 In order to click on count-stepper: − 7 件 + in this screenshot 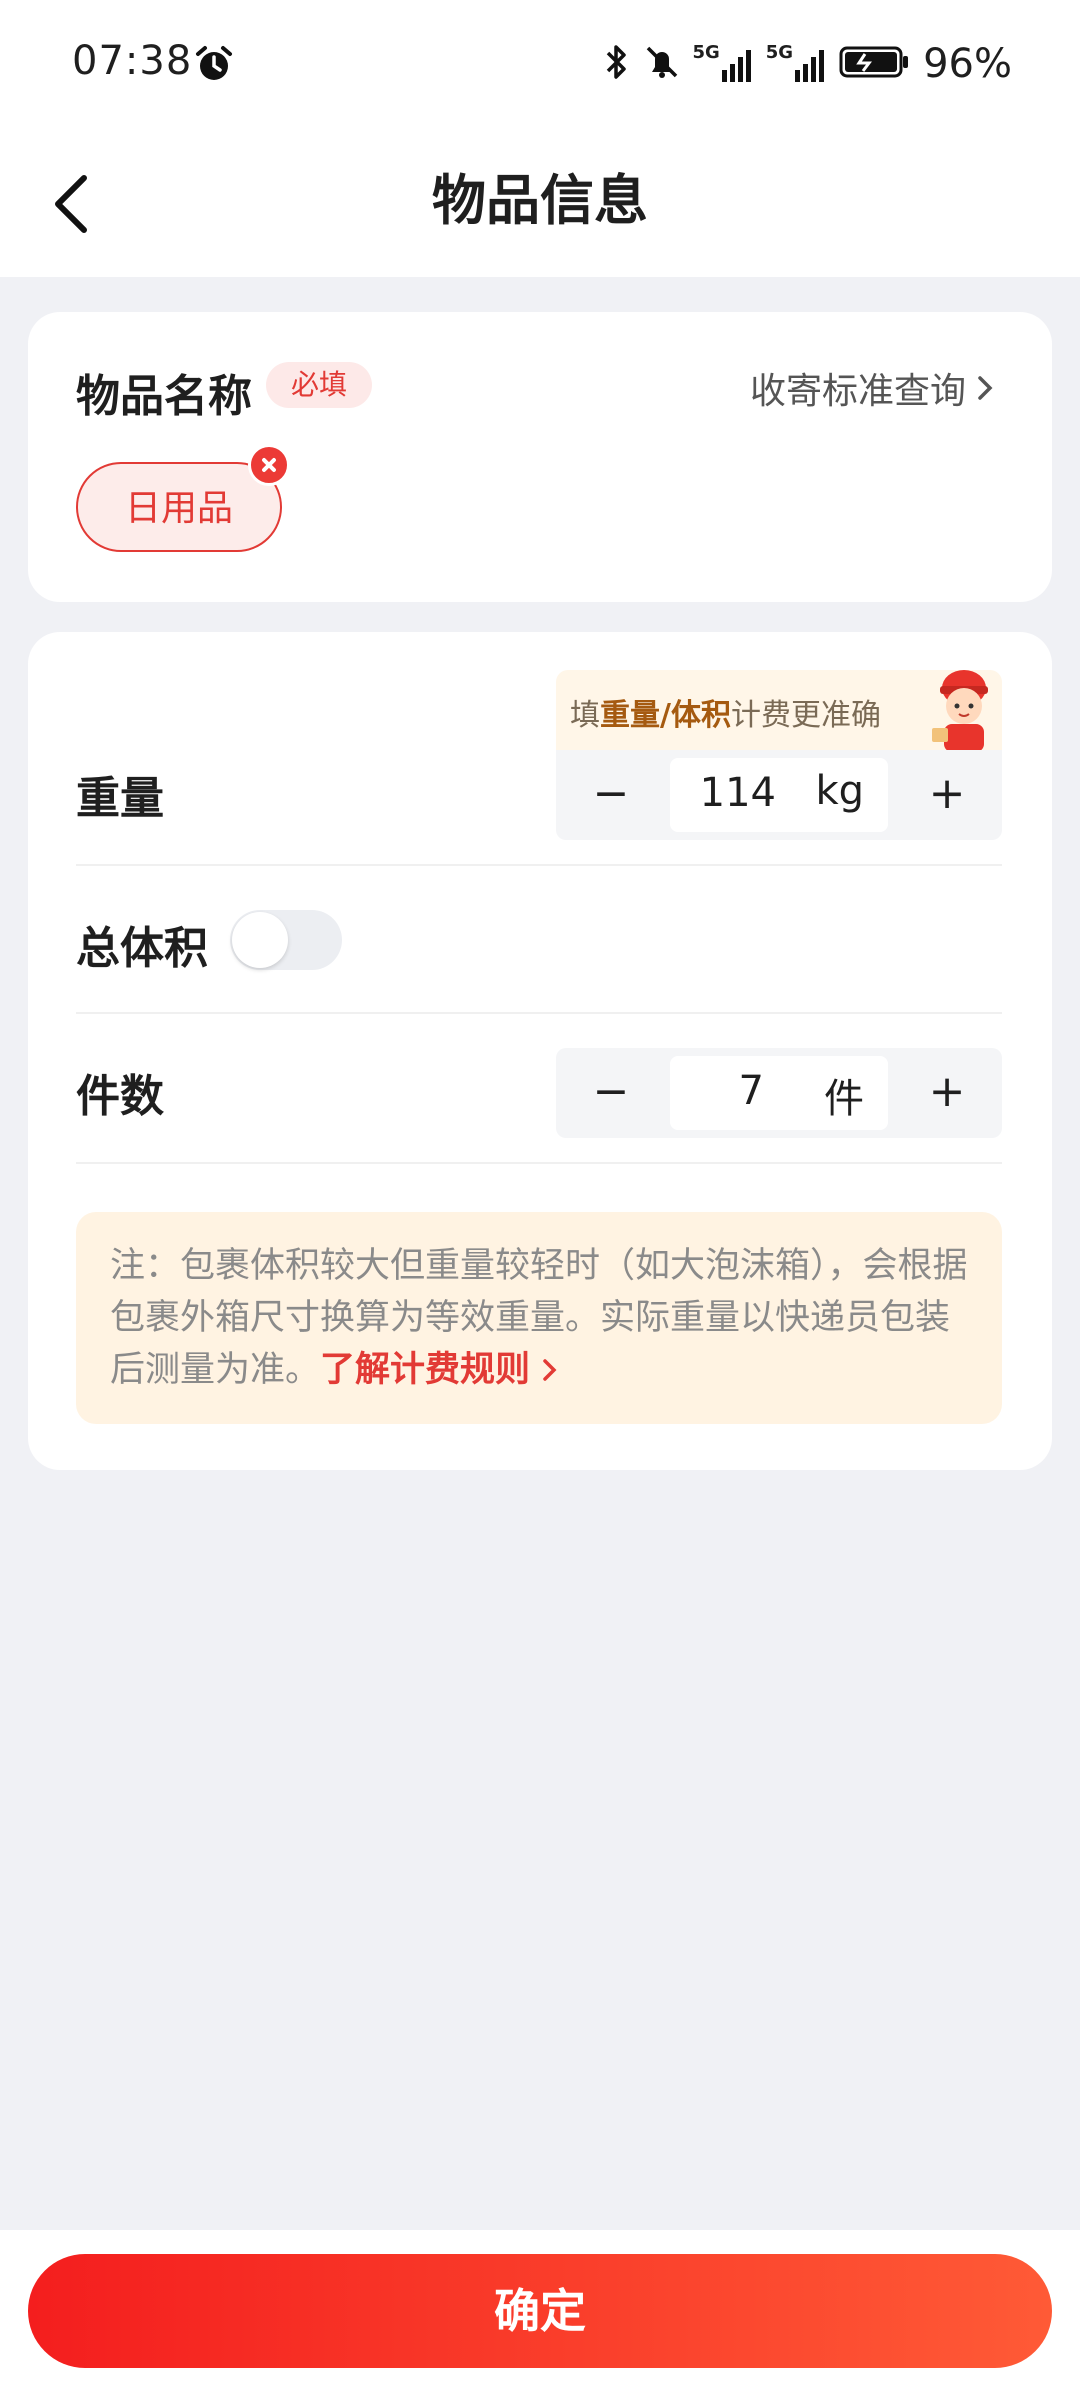, I will do `click(779, 1093)`.